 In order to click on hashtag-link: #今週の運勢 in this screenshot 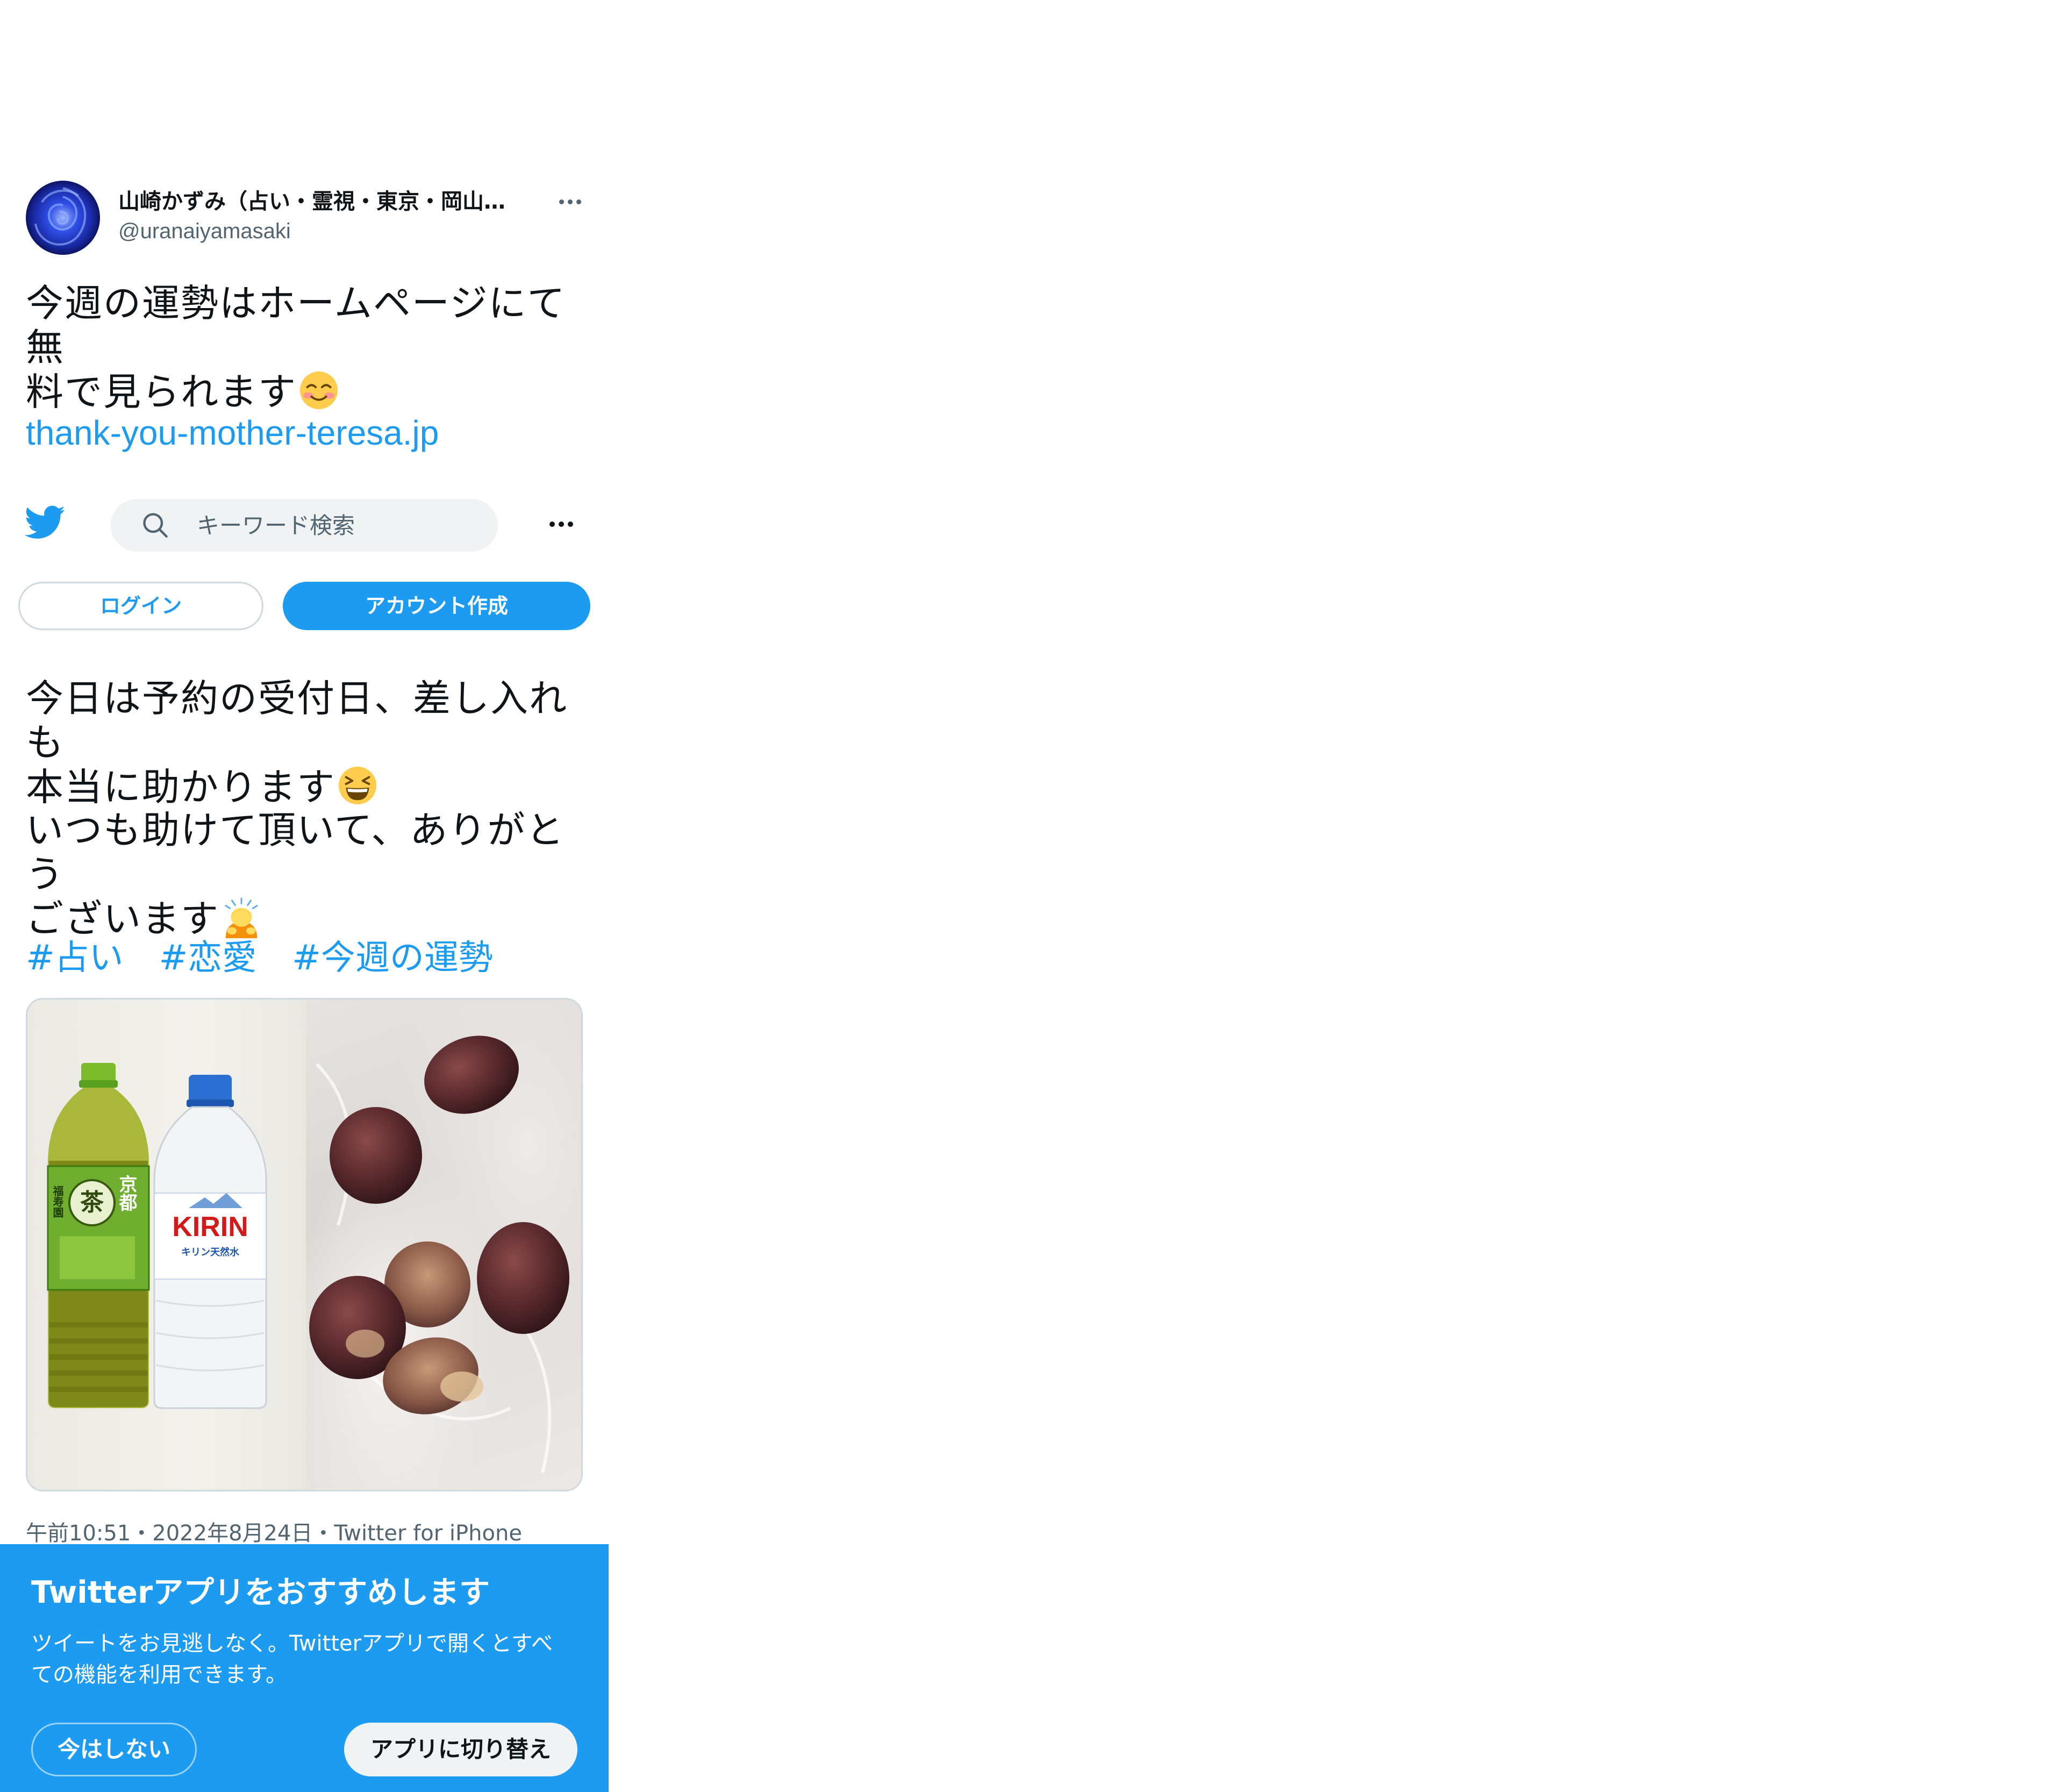, I will do `click(392, 958)`.